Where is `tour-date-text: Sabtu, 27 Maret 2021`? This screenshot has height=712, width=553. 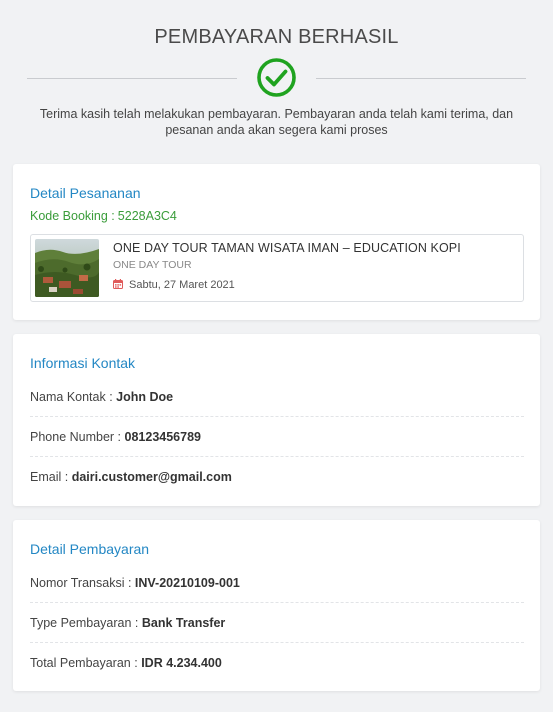 tour-date-text: Sabtu, 27 Maret 2021 is located at coordinates (182, 285).